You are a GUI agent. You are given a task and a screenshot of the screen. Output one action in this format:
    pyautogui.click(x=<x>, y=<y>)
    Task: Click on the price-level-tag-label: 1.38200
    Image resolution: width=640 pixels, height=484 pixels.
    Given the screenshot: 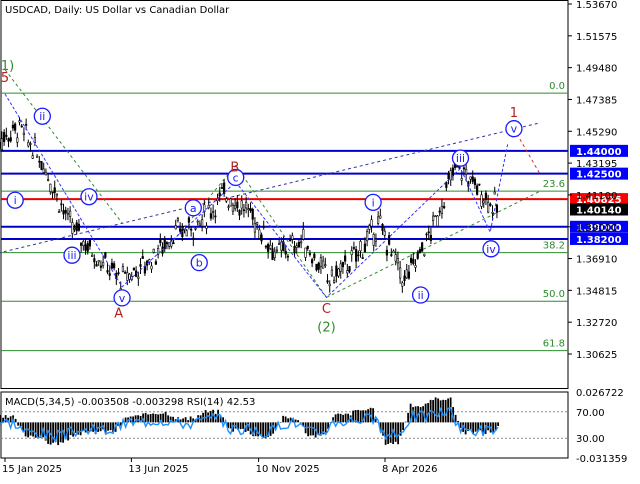 What is the action you would take?
    pyautogui.click(x=599, y=240)
    